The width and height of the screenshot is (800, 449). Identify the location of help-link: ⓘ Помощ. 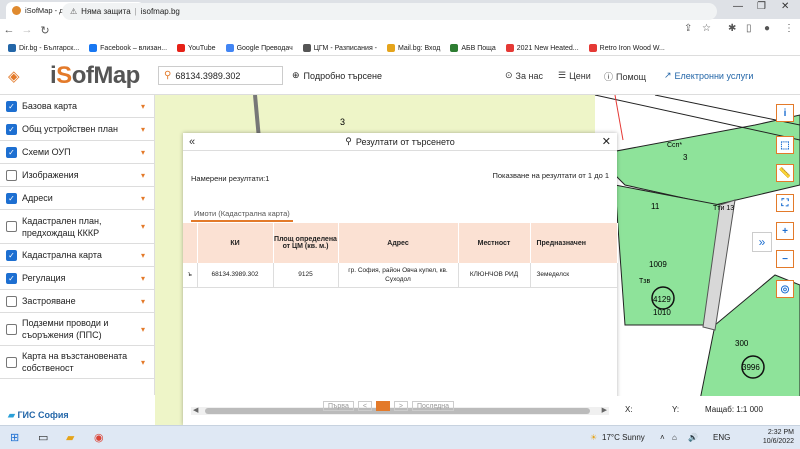
(625, 76).